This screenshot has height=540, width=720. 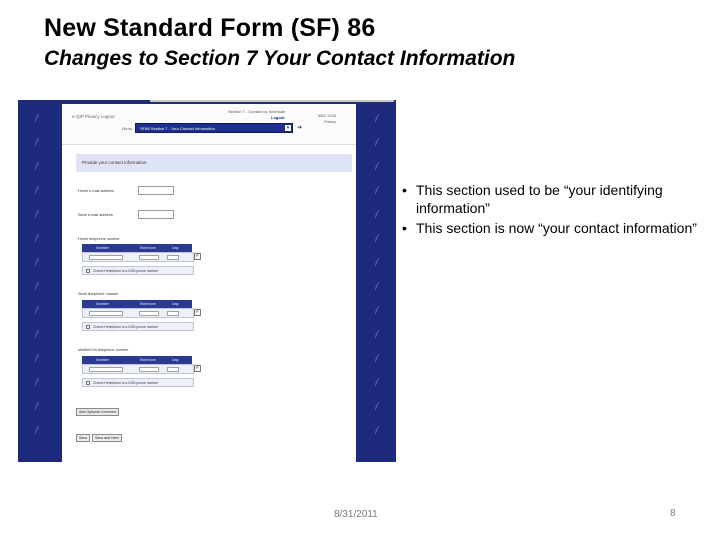 I want to click on home-email-label: Home e-mail address, so click(x=96, y=191).